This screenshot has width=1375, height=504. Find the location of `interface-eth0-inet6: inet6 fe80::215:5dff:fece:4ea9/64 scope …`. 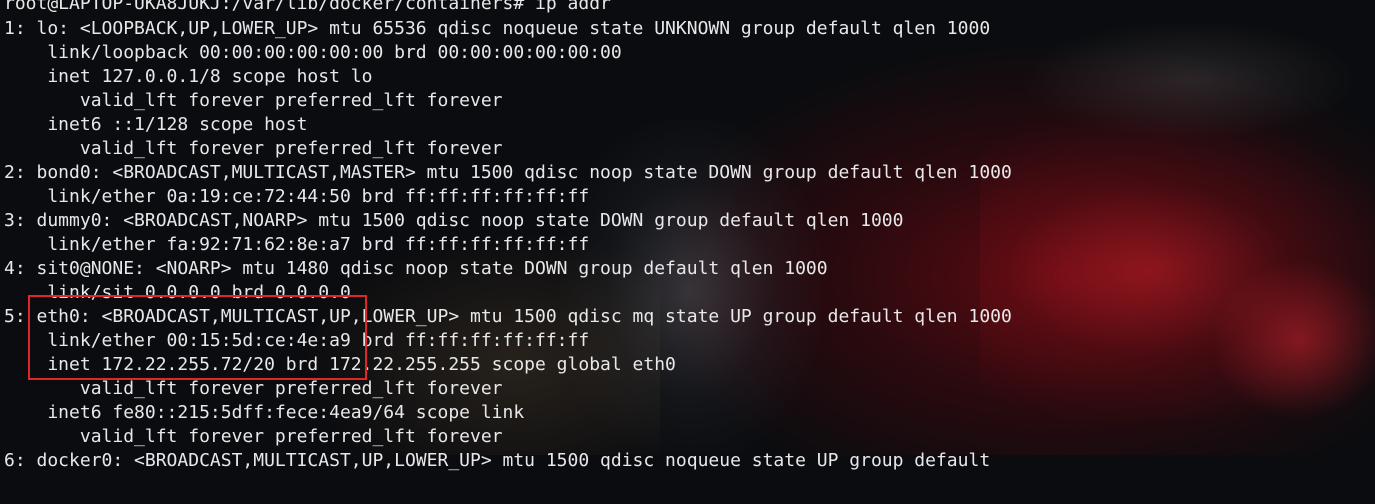

interface-eth0-inet6: inet6 fe80::215:5dff:fece:4ea9/64 scope … is located at coordinates (264, 412).